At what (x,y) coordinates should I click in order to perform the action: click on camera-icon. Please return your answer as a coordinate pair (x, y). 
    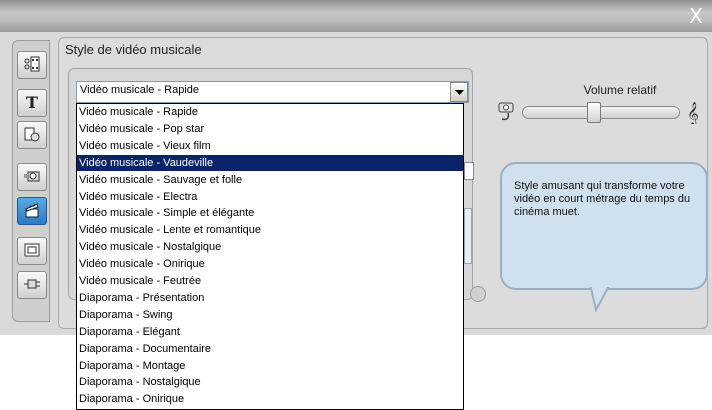
    Looking at the image, I should click on (32, 177).